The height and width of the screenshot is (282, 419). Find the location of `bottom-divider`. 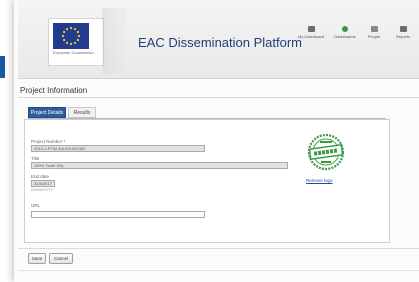

bottom-divider is located at coordinates (218, 270).